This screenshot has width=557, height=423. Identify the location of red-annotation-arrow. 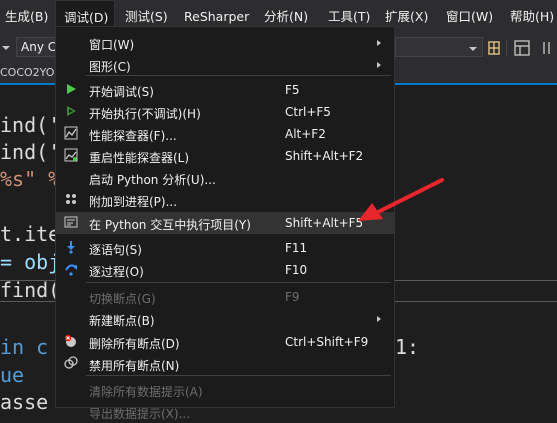
(410, 196).